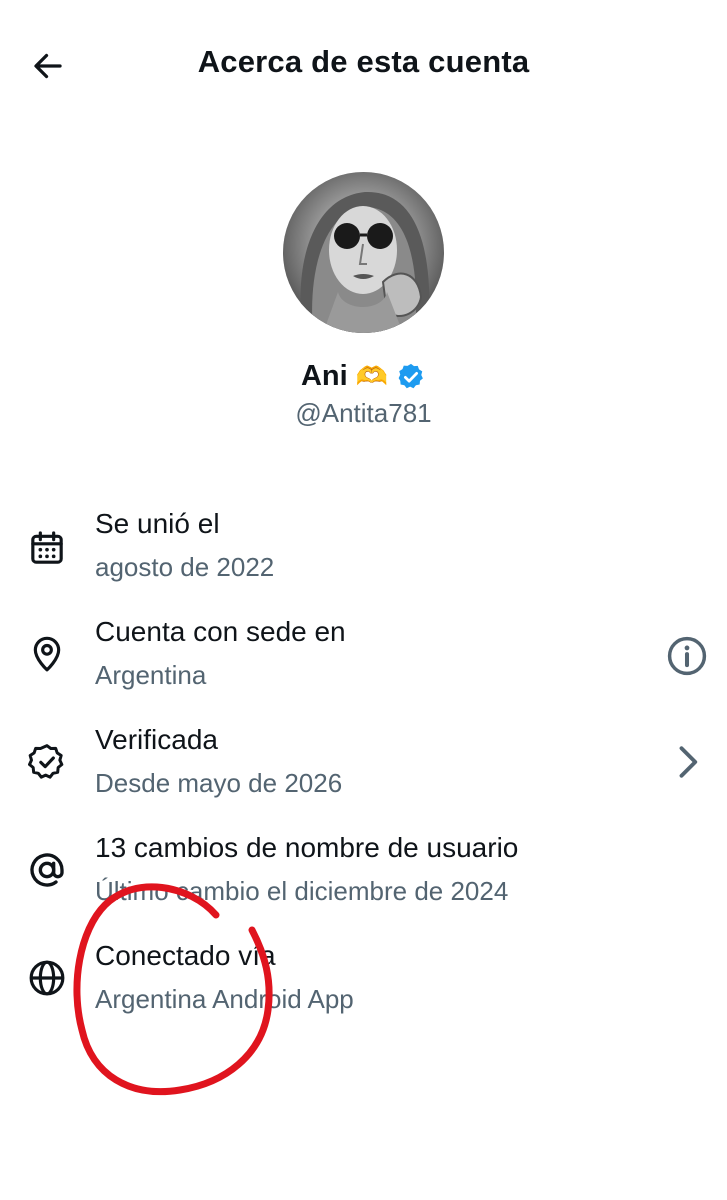 This screenshot has height=1200, width=727. I want to click on info-icon, so click(687, 656).